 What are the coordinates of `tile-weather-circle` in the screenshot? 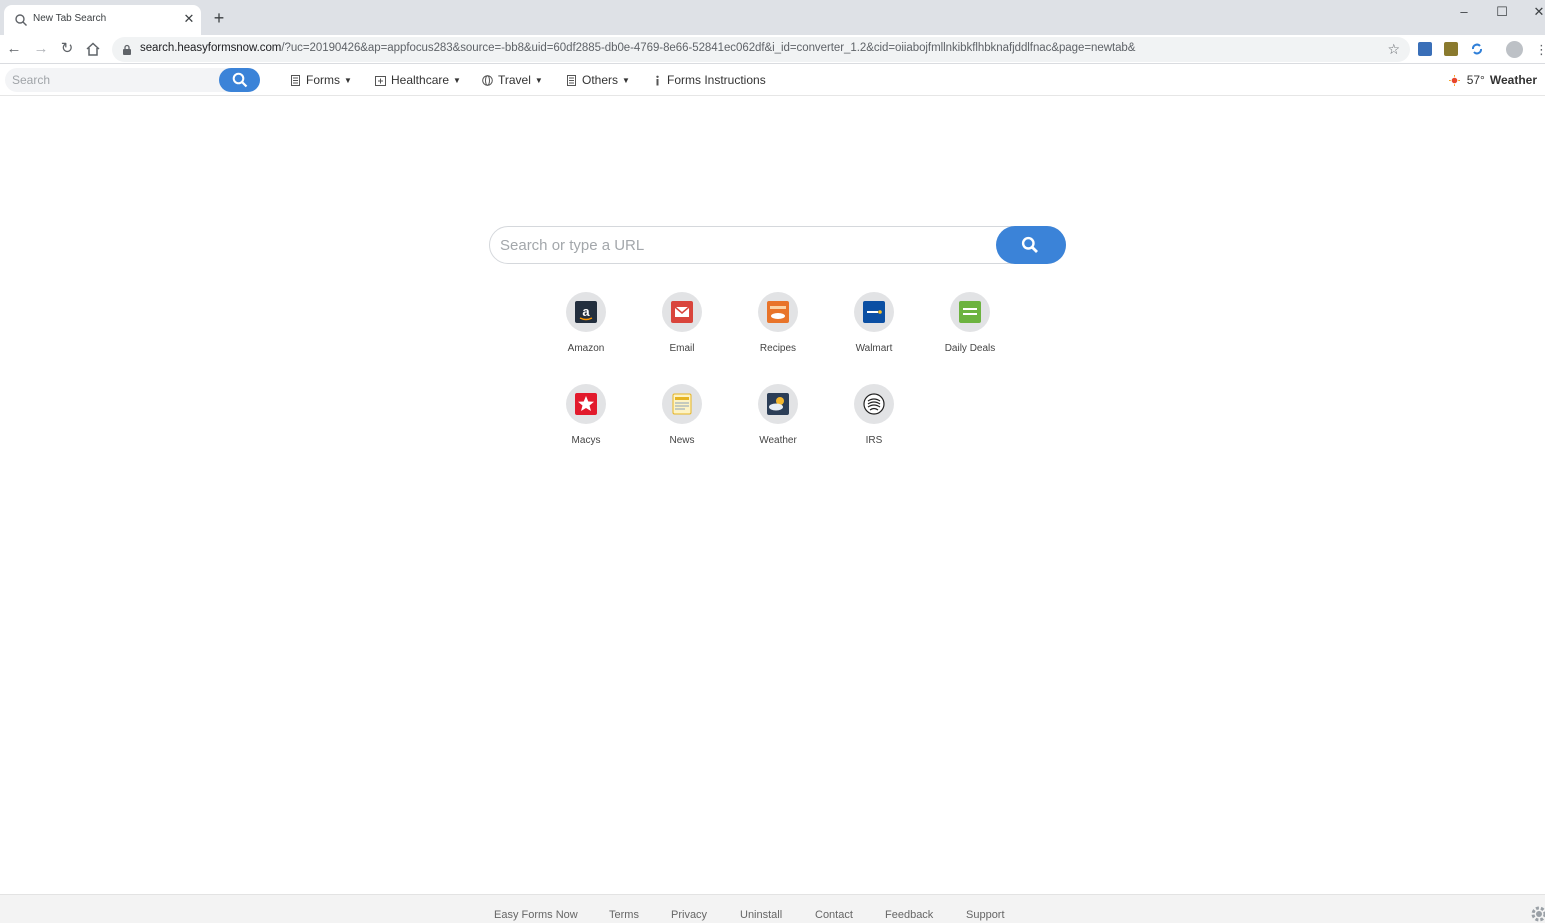 It's located at (778, 404).